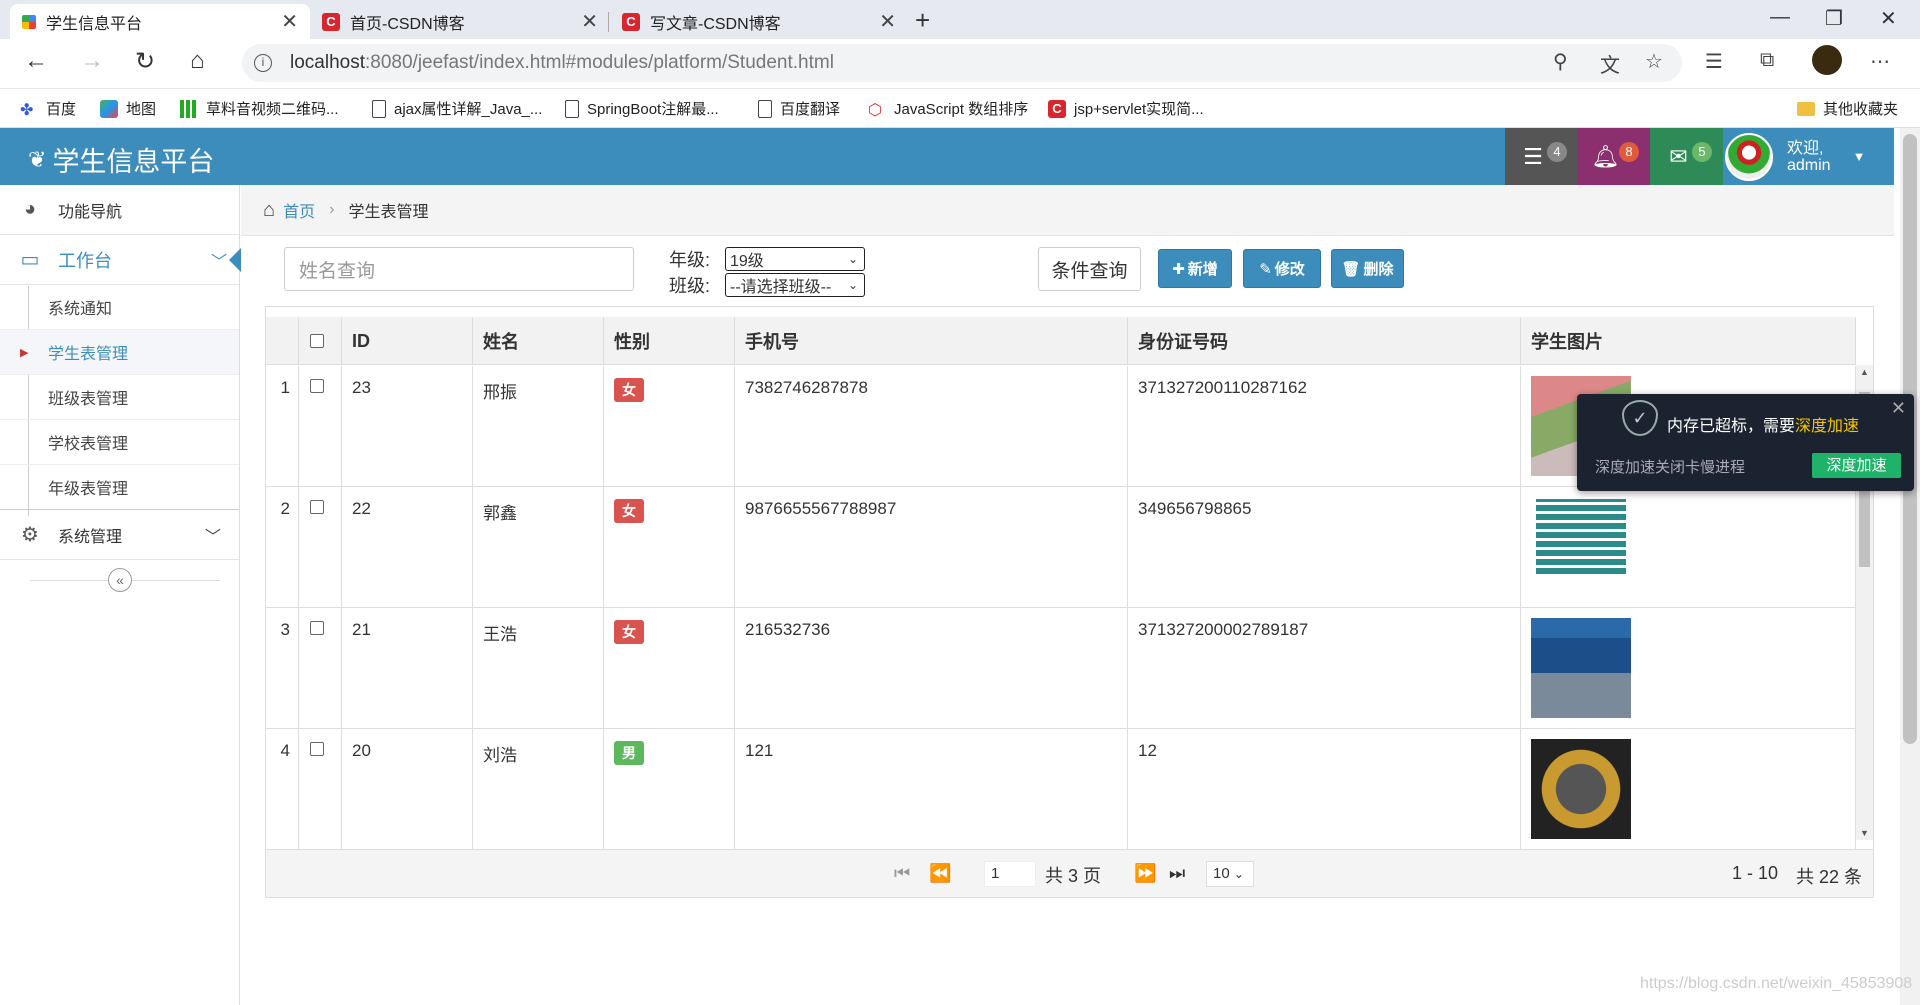  Describe the element at coordinates (1686, 156) in the screenshot. I see `messages-button: ✉ 5` at that location.